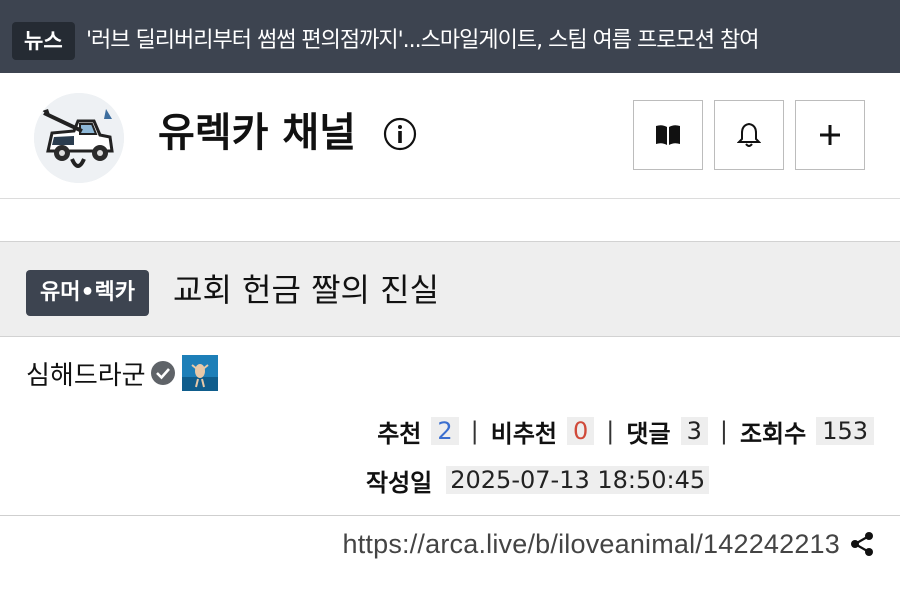  Describe the element at coordinates (694, 431) in the screenshot. I see `comments-count: 3` at that location.